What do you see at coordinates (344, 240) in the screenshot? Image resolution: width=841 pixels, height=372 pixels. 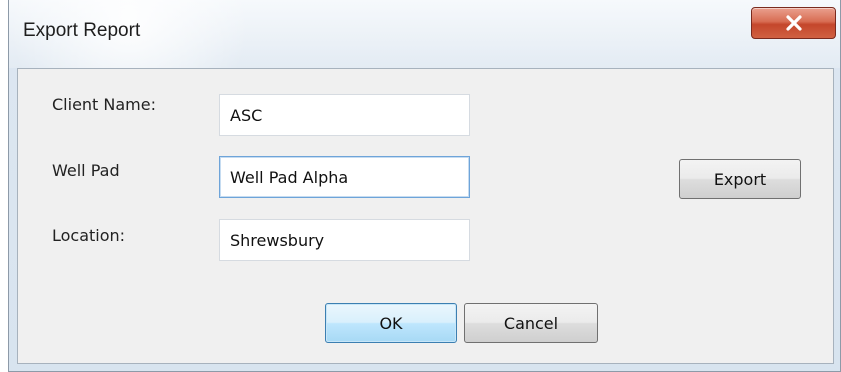 I see `location-field` at bounding box center [344, 240].